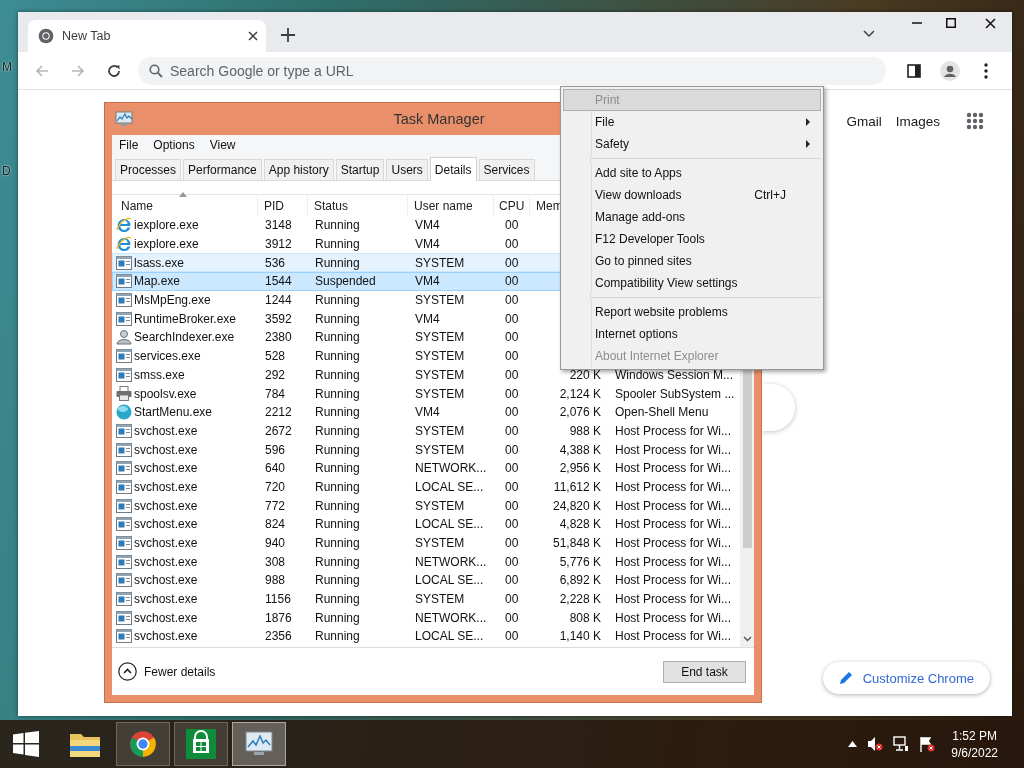 This screenshot has width=1024, height=768. I want to click on menu-item: Options, so click(174, 145).